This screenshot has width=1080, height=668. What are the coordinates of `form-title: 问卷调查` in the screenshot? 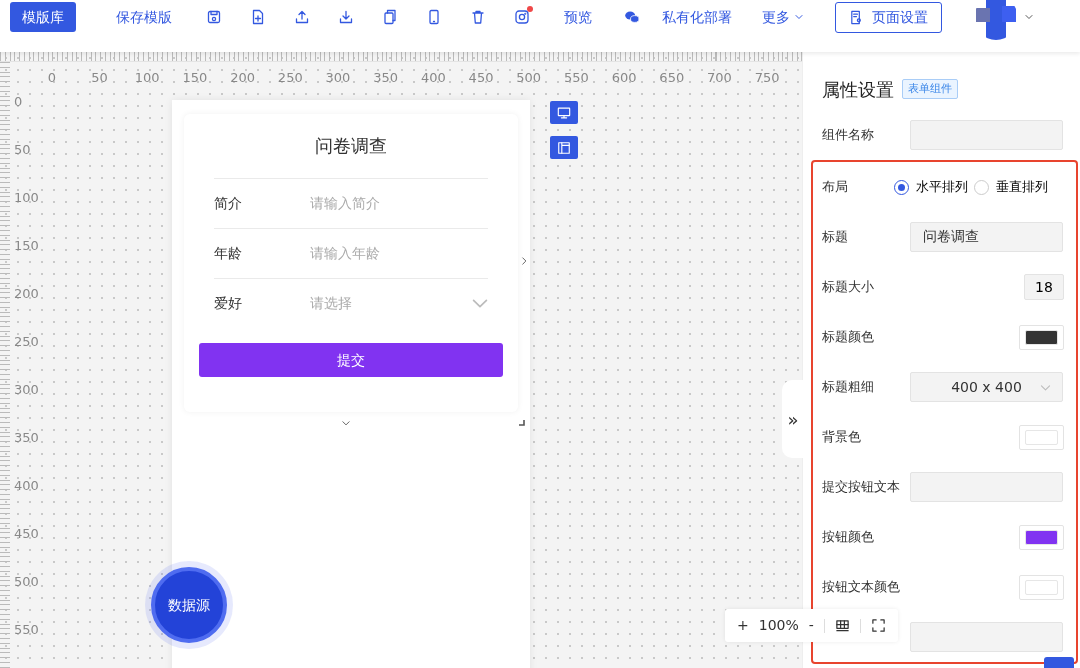 It's located at (351, 146).